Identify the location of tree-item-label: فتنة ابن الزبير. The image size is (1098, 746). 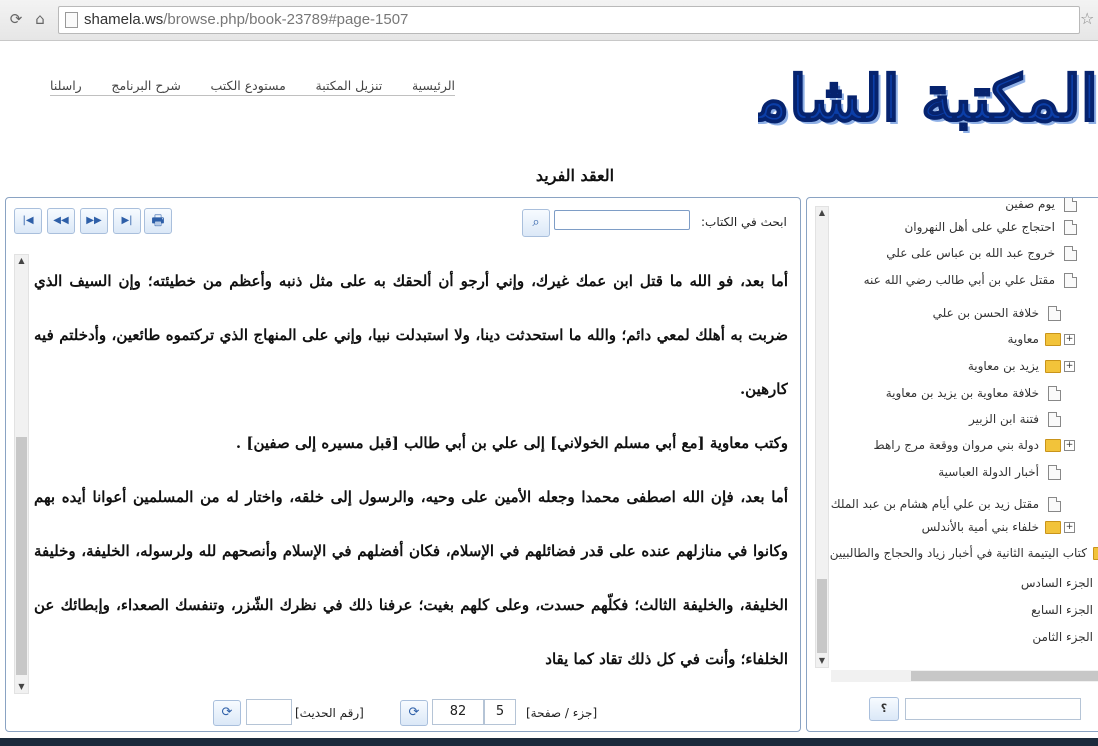
(1003, 419).